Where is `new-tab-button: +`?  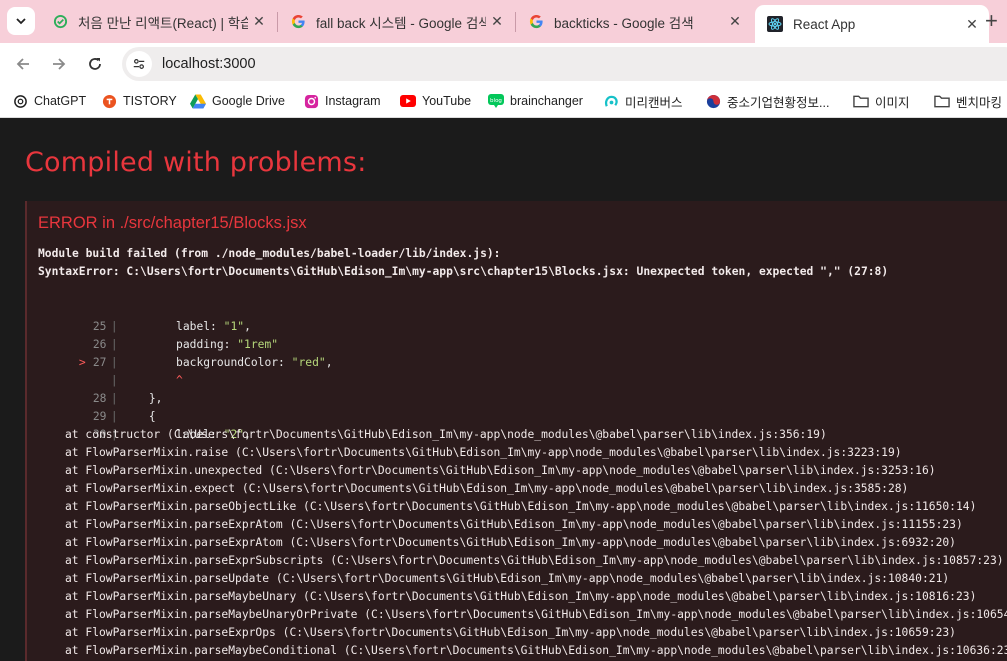 new-tab-button: + is located at coordinates (991, 21).